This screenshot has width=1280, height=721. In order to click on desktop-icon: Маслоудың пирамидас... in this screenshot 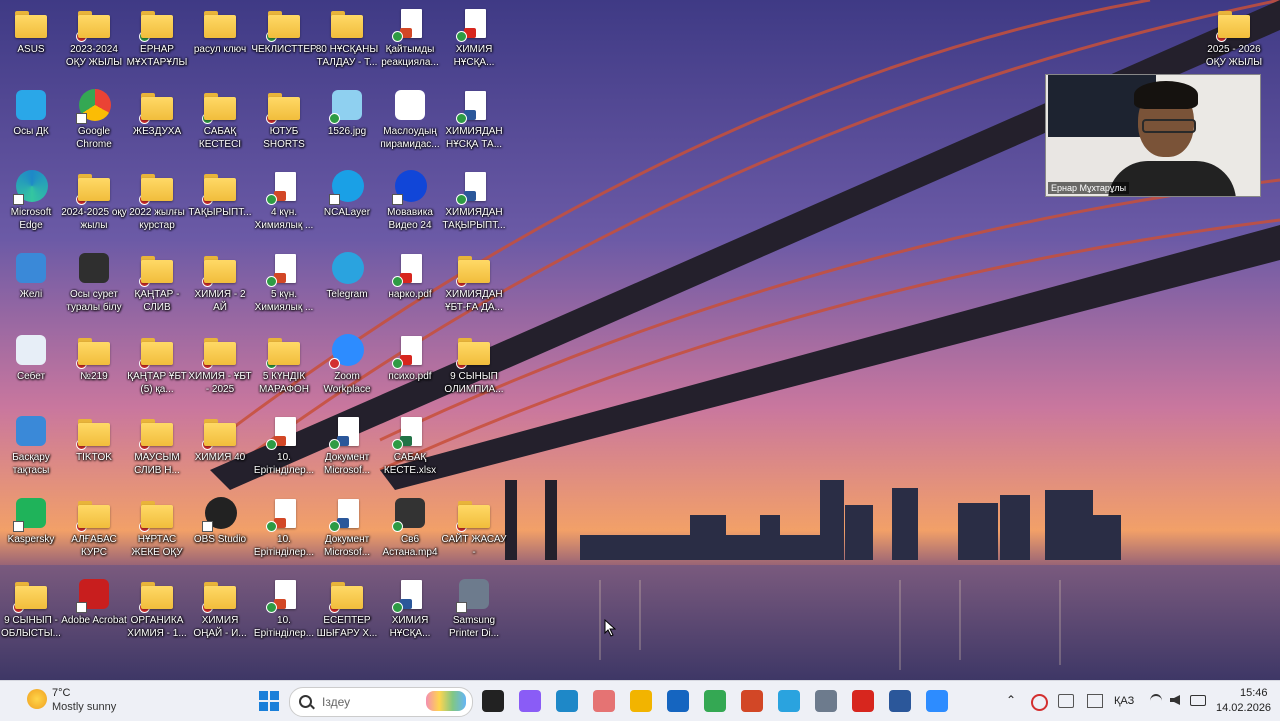, I will do `click(410, 122)`.